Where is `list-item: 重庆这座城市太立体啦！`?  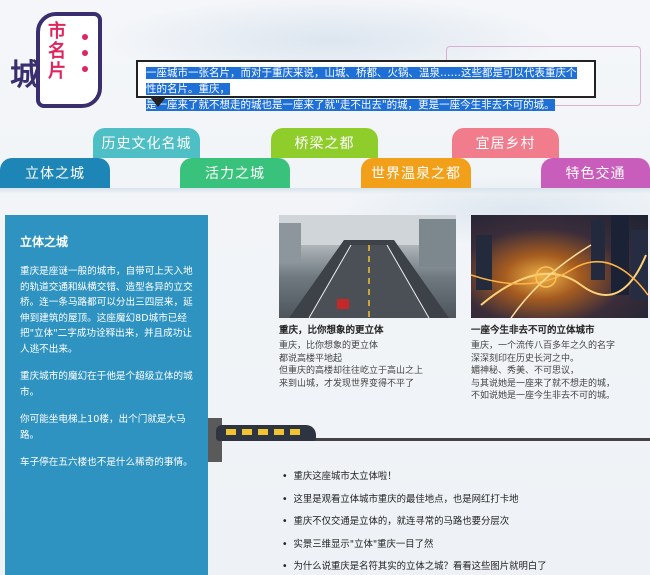 list-item: 重庆这座城市太立体啦！ is located at coordinates (462, 477).